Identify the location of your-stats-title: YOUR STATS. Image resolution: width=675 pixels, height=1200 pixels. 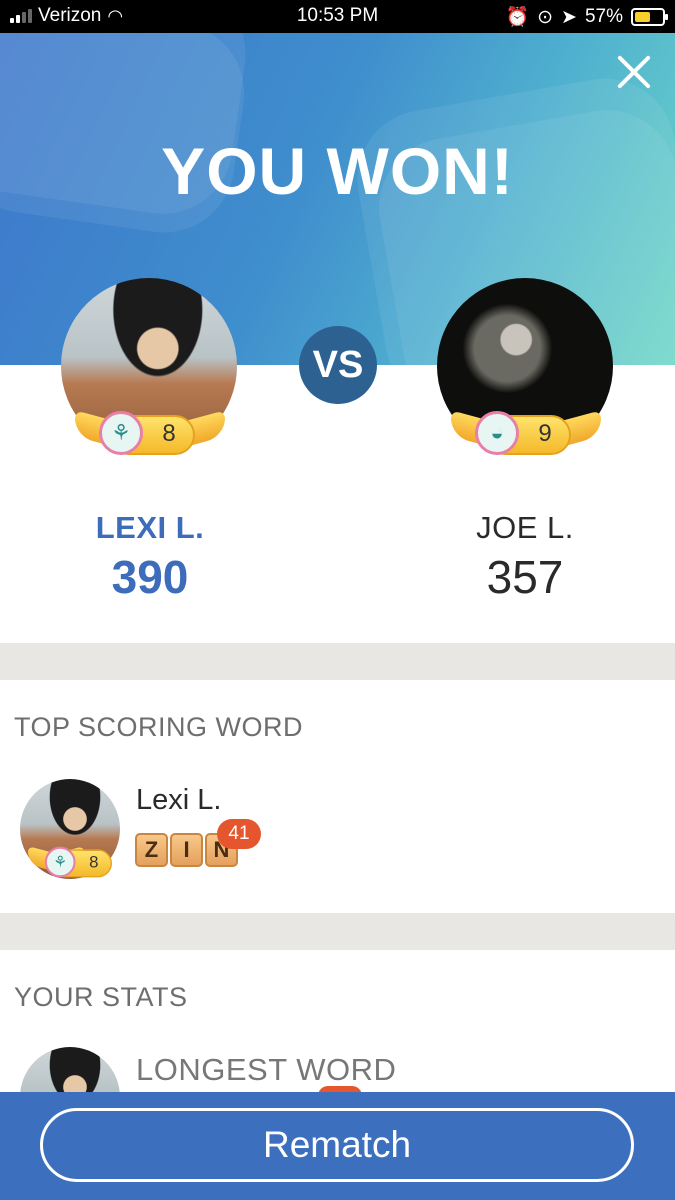
(101, 997).